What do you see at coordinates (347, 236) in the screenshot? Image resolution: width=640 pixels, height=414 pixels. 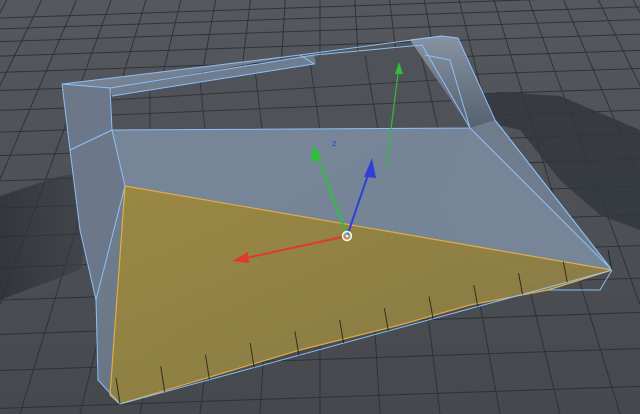 I see `pivot-circle-icon` at bounding box center [347, 236].